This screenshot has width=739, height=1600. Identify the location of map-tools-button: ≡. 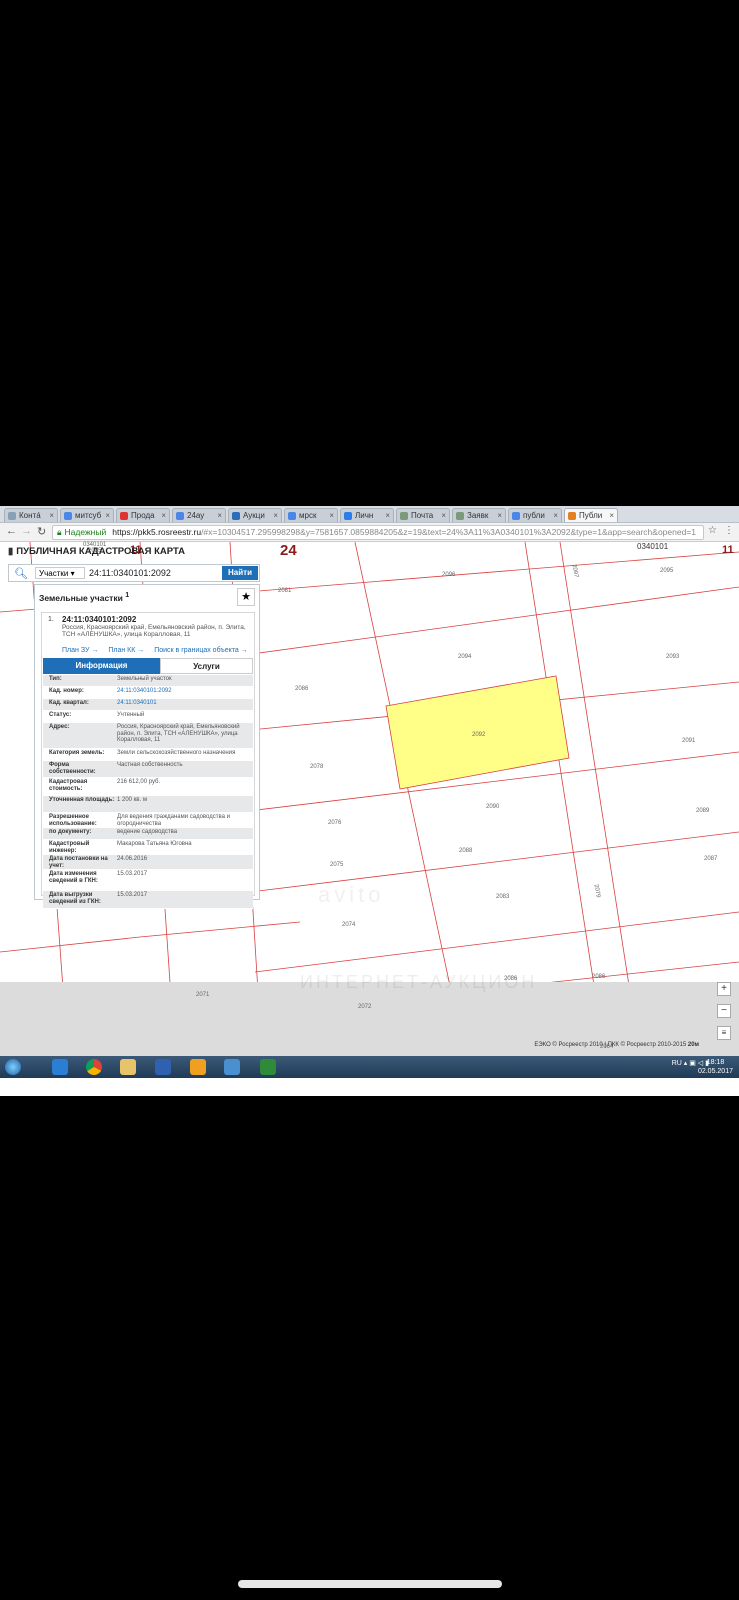
(724, 1033).